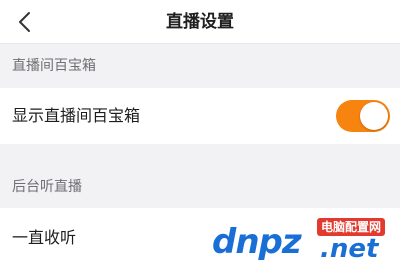  What do you see at coordinates (374, 116) in the screenshot?
I see `toggle-knob` at bounding box center [374, 116].